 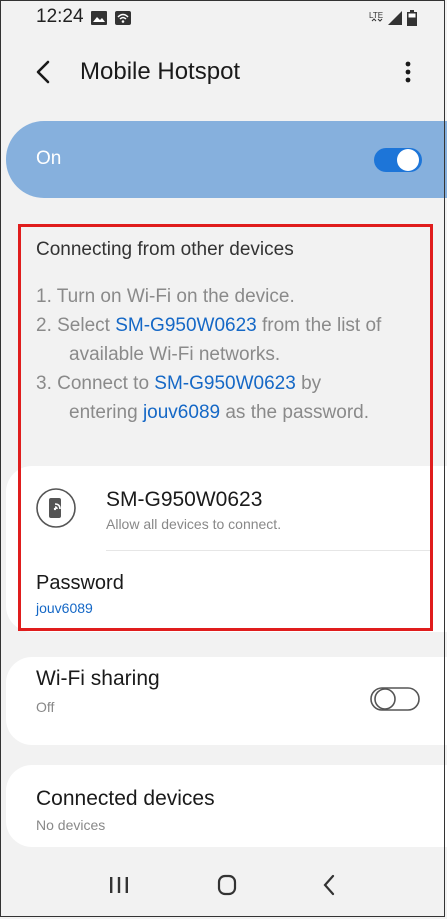 I want to click on signal-icon, so click(x=395, y=18).